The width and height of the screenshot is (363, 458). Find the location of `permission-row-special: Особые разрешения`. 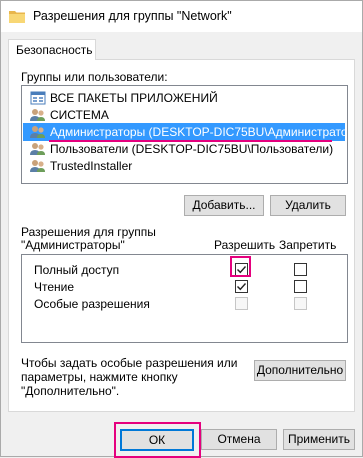

permission-row-special: Особые разрешения is located at coordinates (183, 304).